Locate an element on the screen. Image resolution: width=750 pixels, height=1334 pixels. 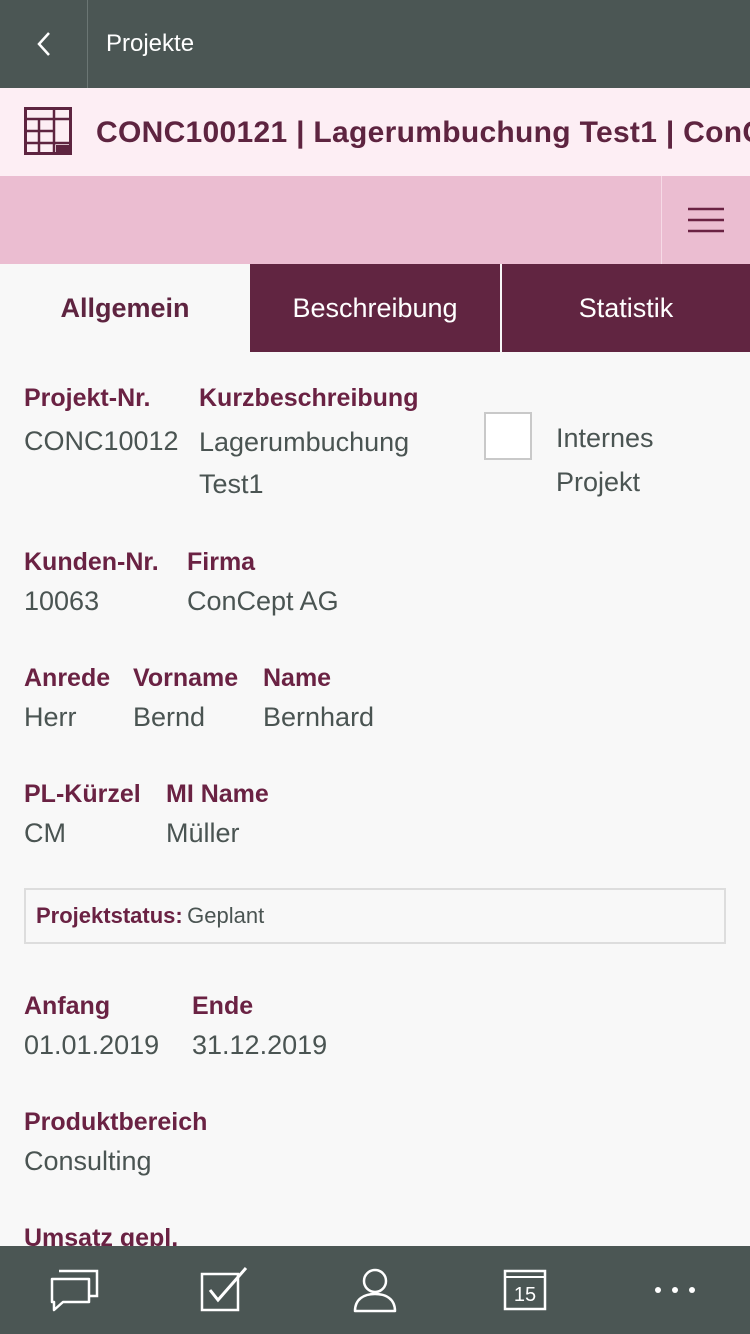
bottom-nav-bar: 15 is located at coordinates (375, 1290).